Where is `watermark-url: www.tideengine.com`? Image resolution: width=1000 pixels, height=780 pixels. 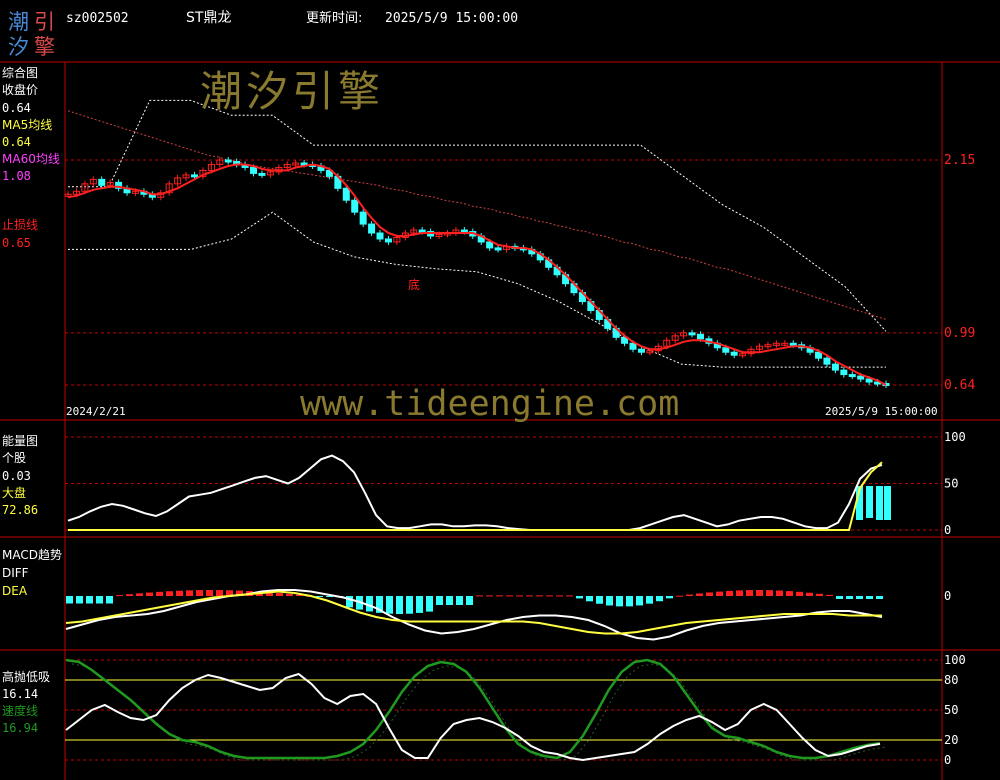 watermark-url: www.tideengine.com is located at coordinates (490, 404).